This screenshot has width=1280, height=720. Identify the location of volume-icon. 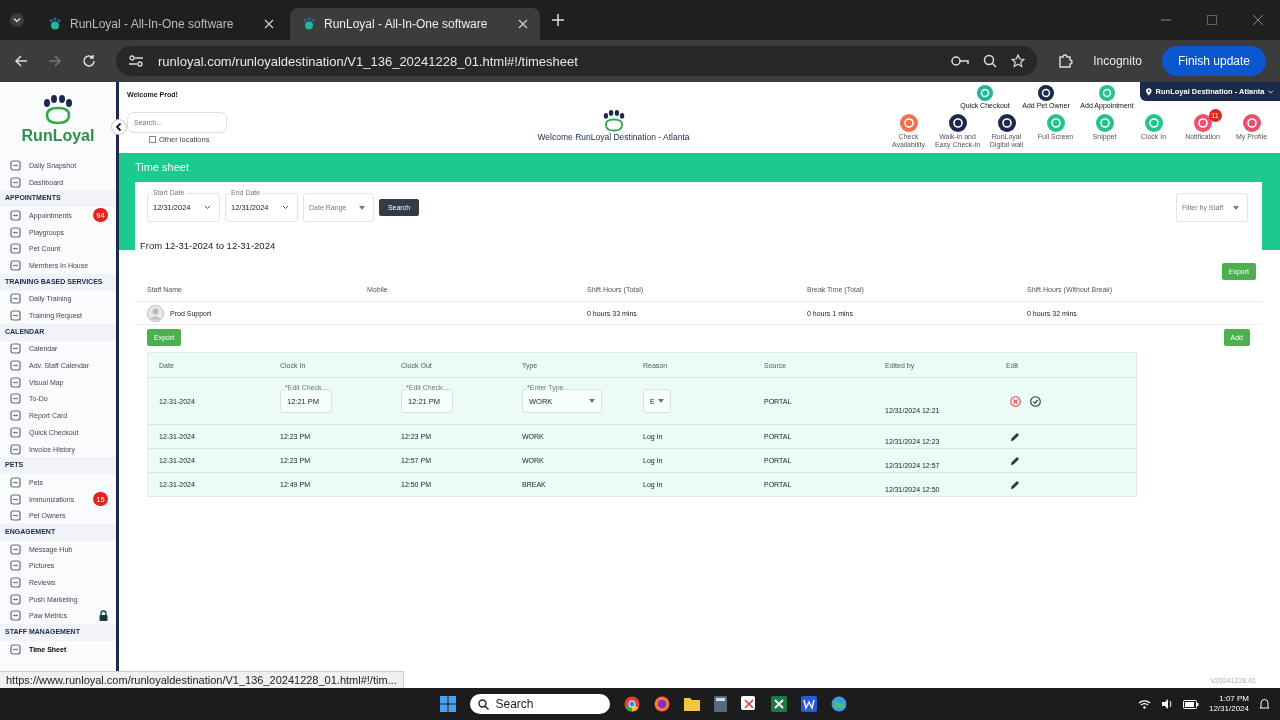
(1166, 704).